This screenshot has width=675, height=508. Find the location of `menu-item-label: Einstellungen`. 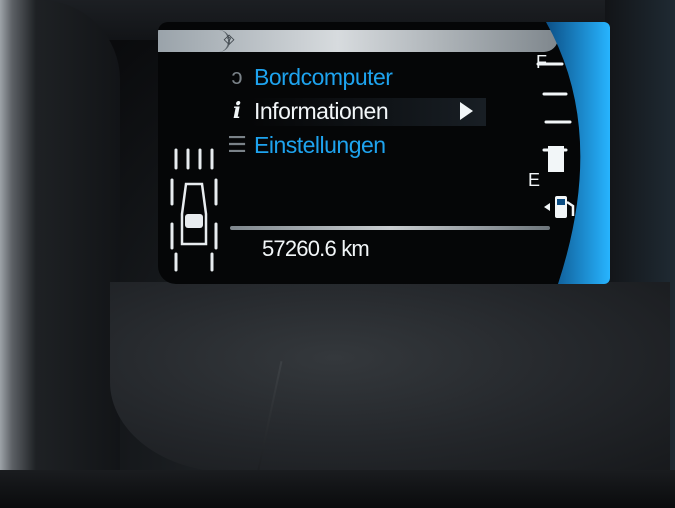

menu-item-label: Einstellungen is located at coordinates (320, 144).